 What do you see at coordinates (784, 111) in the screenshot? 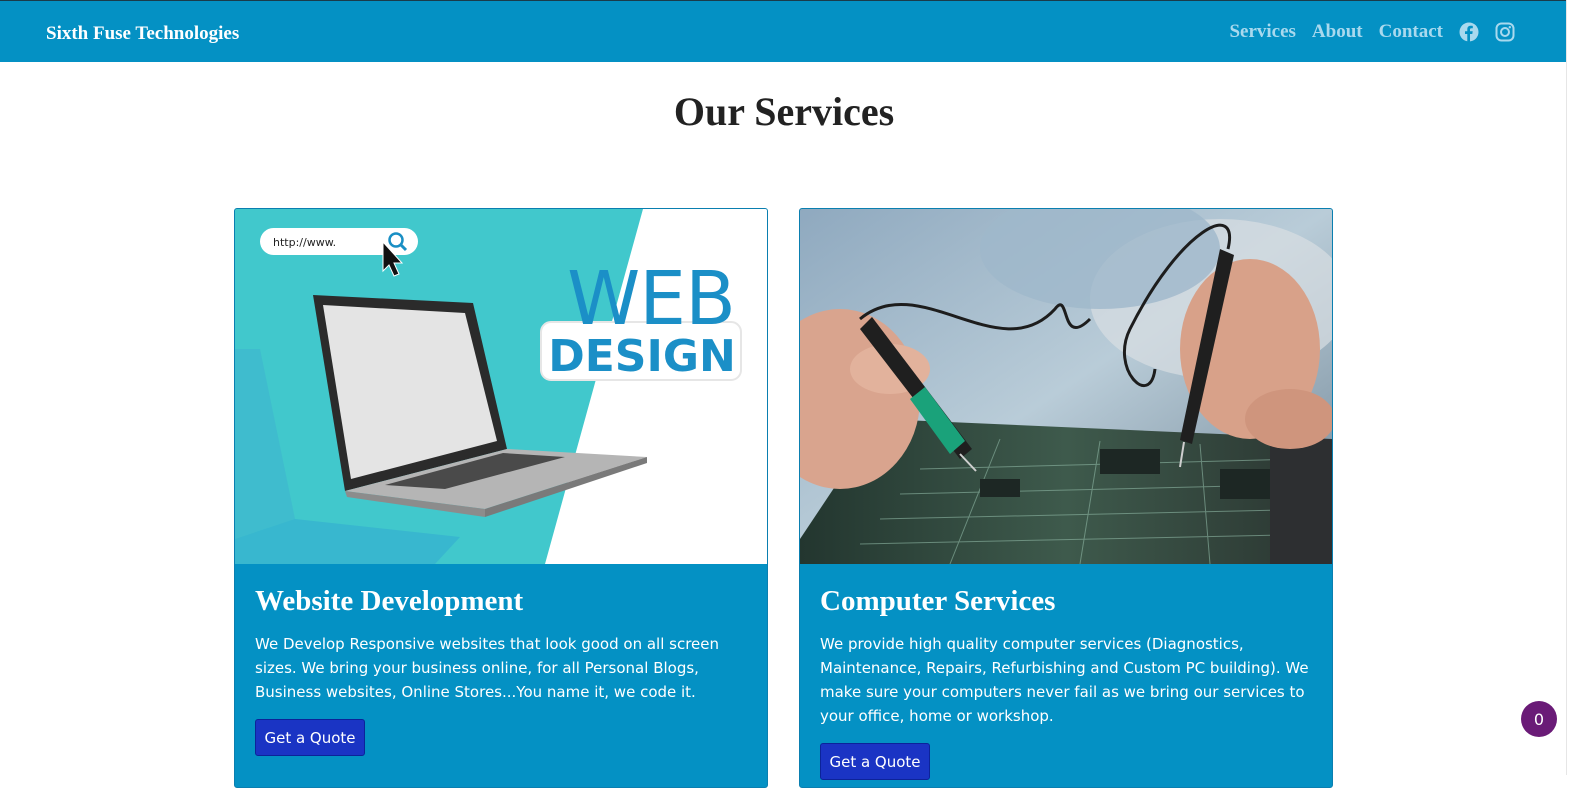
I see `page-title: Our Services` at bounding box center [784, 111].